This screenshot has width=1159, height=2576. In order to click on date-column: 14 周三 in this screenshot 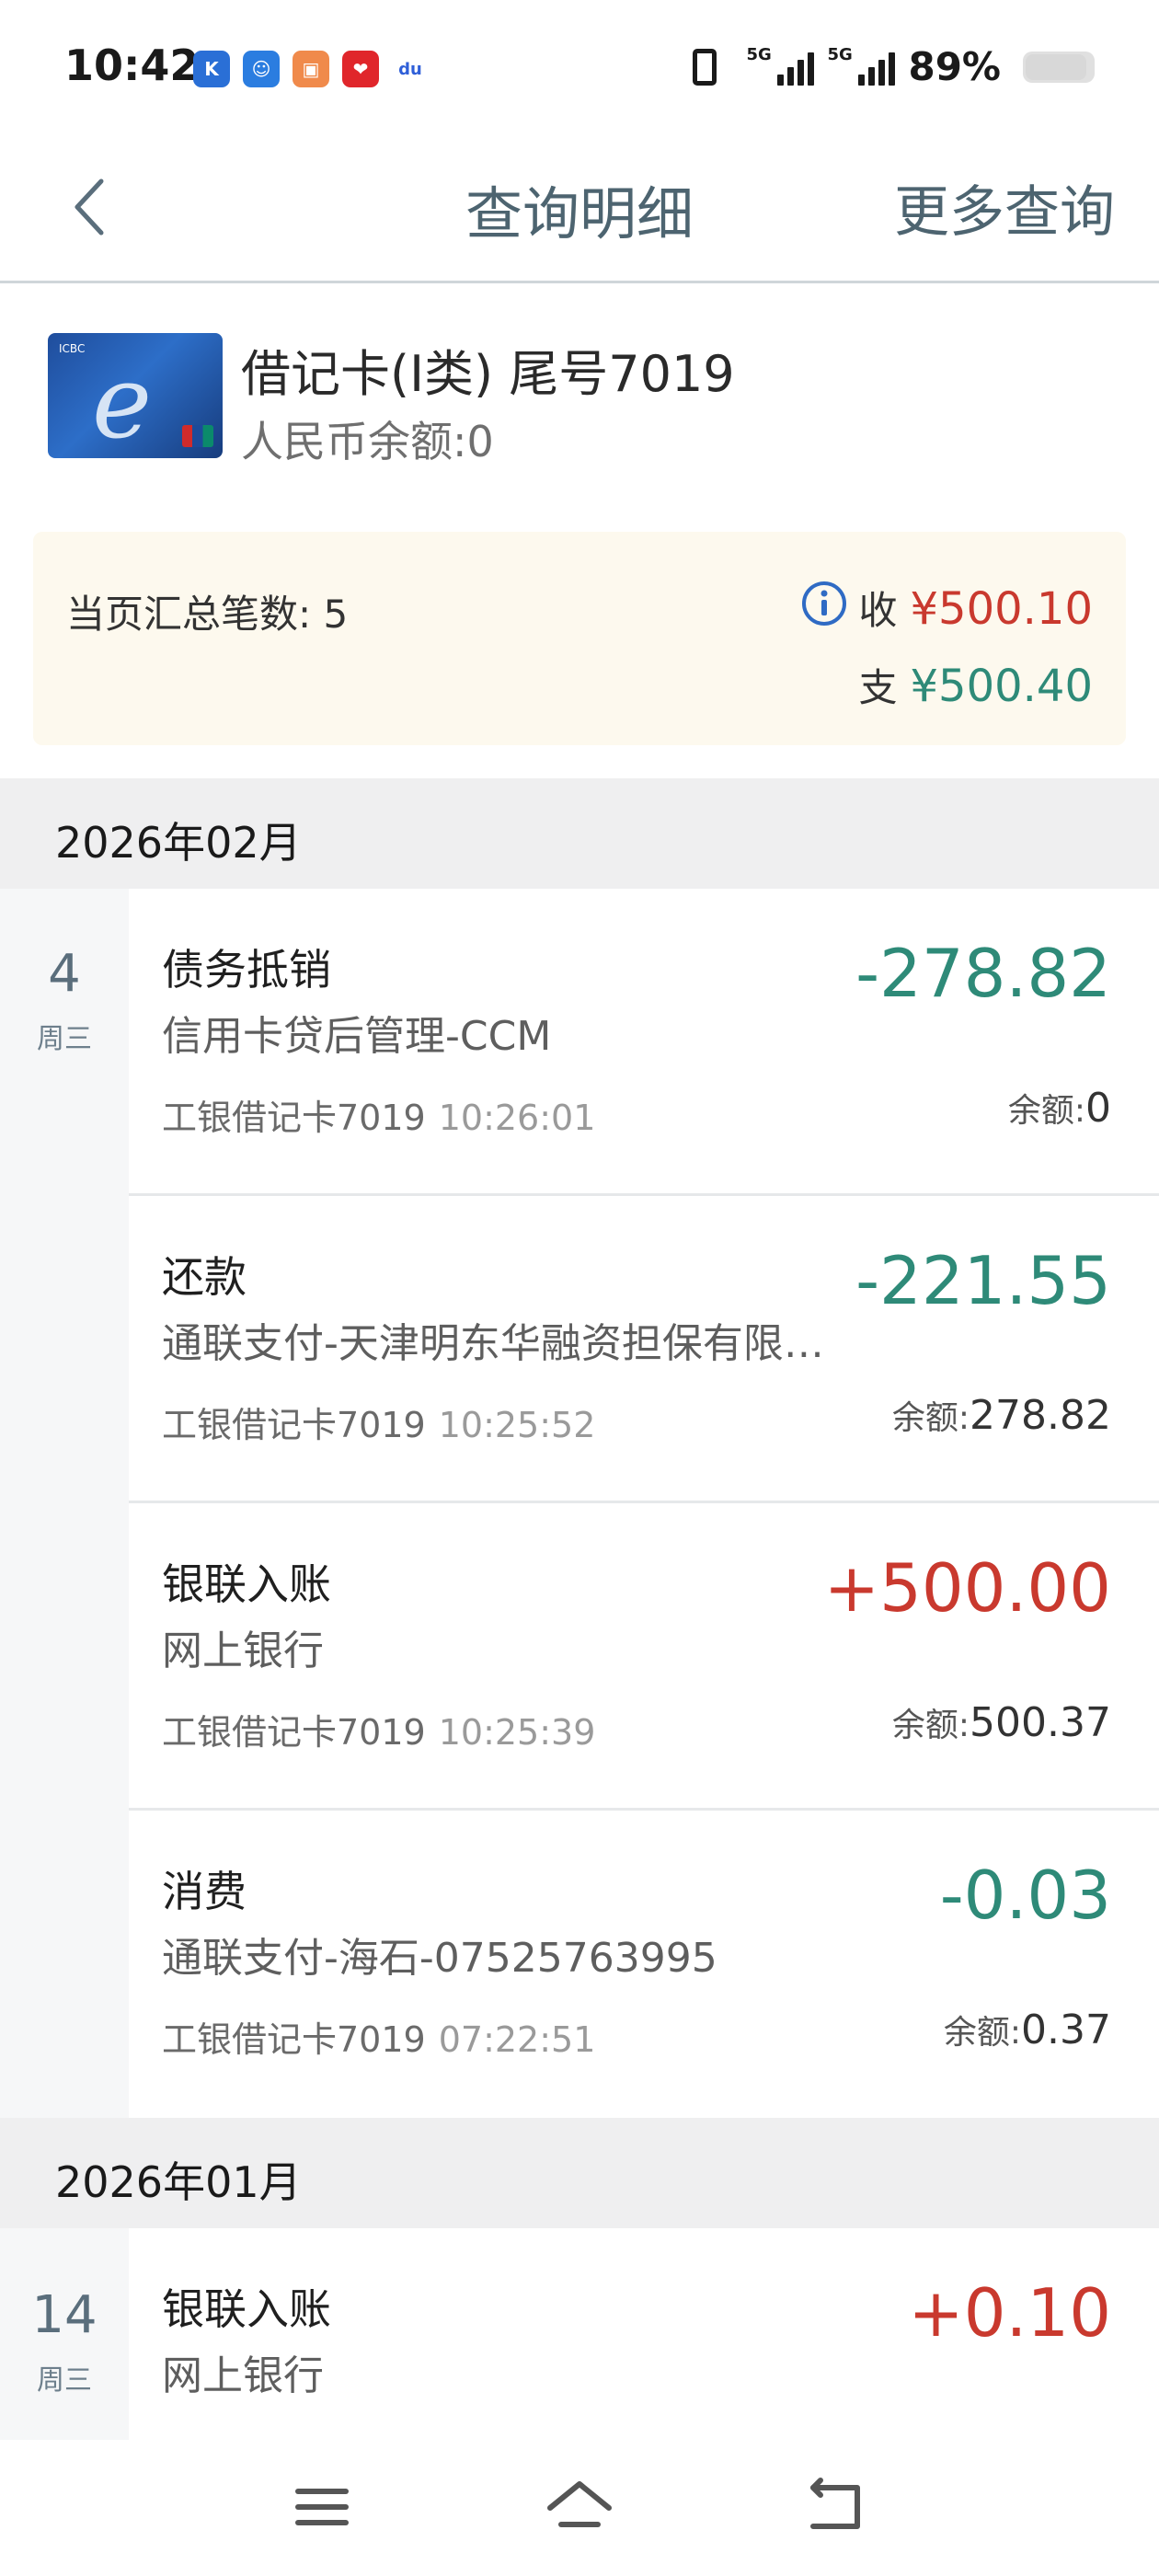, I will do `click(64, 2334)`.